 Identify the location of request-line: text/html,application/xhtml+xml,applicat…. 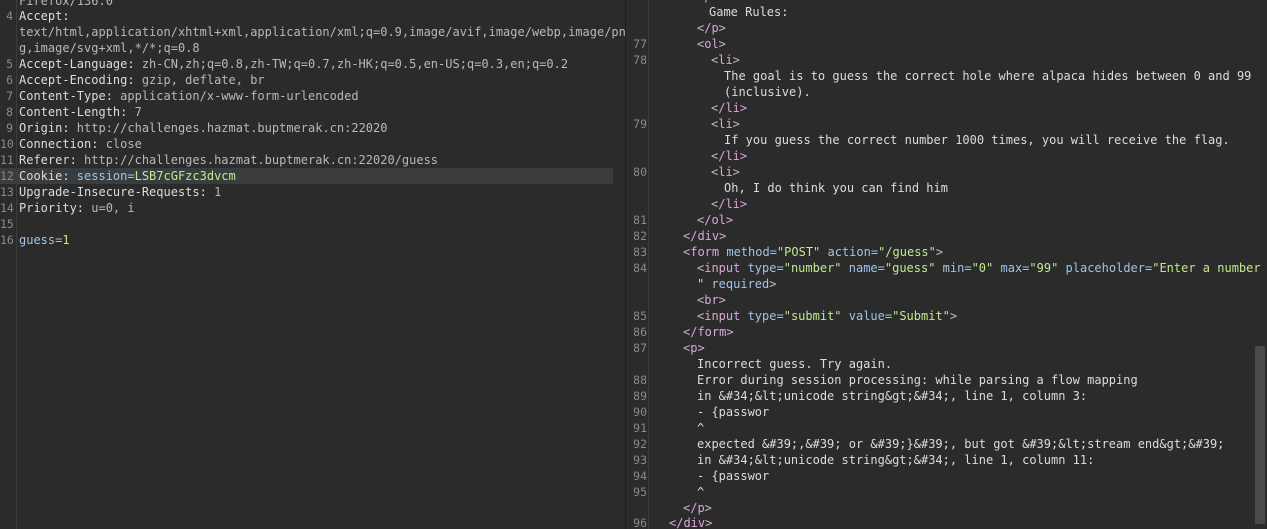
(312, 32).